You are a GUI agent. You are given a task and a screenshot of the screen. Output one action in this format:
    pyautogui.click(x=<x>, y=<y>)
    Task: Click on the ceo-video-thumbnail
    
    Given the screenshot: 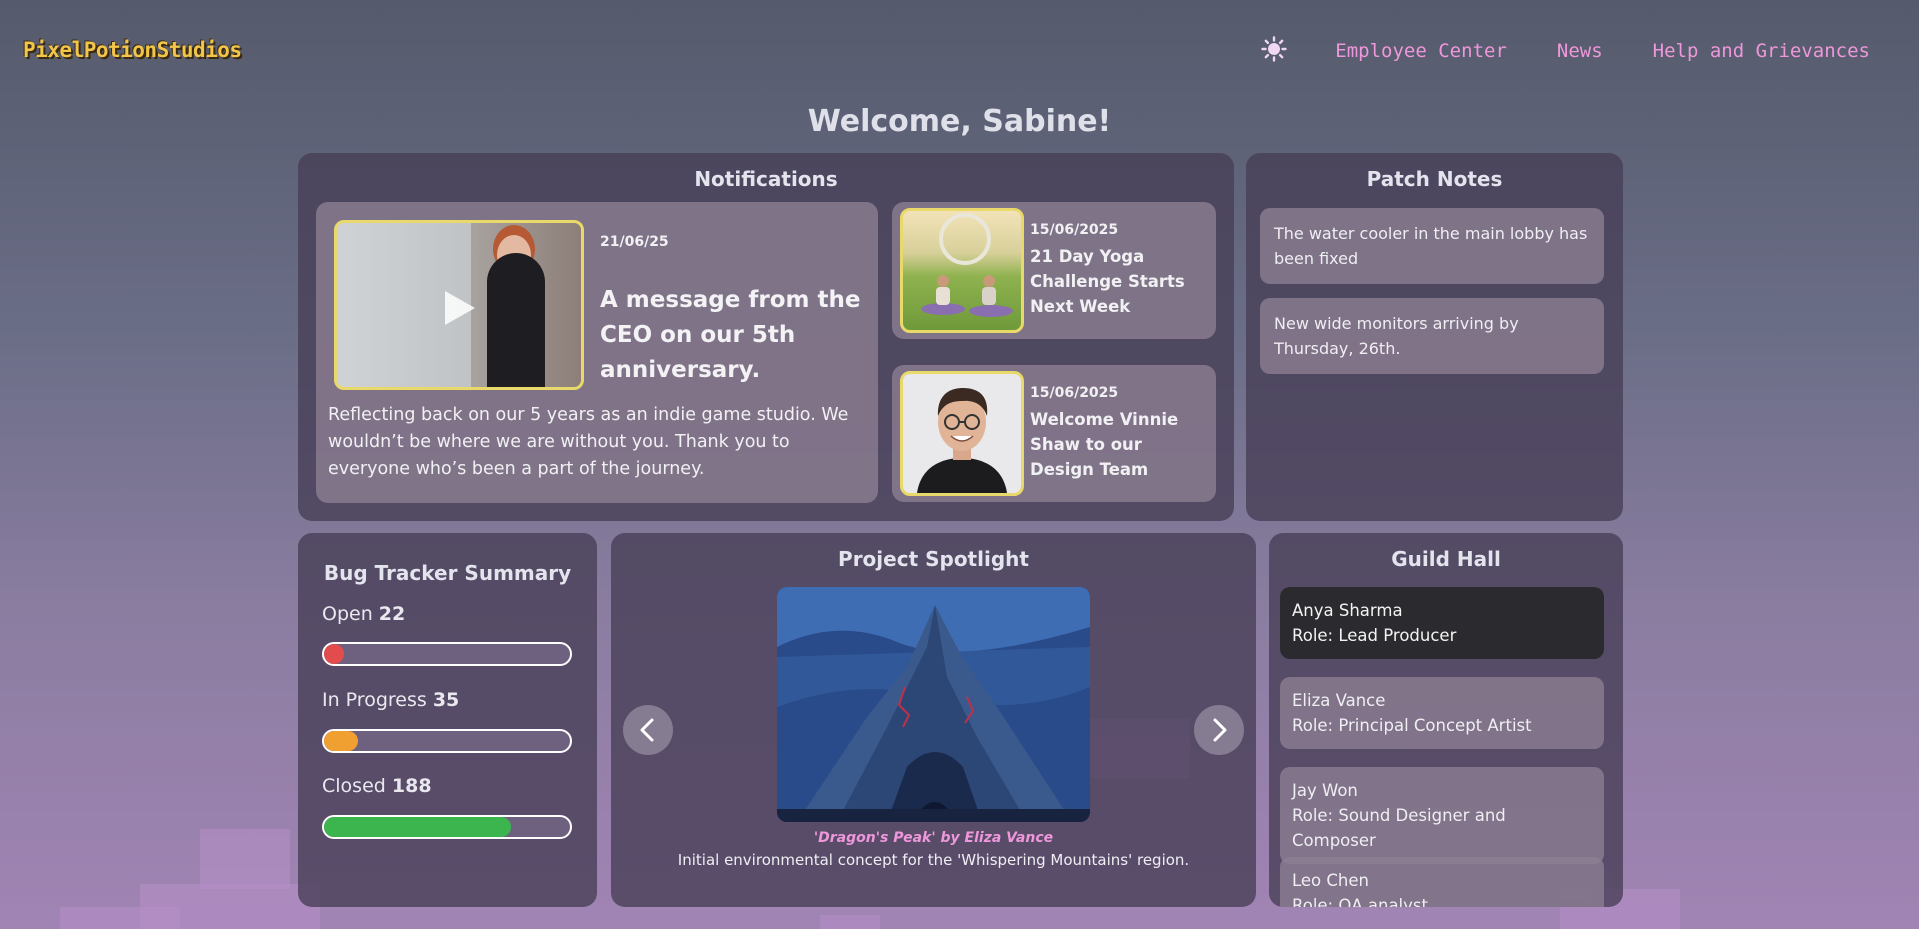 What is the action you would take?
    pyautogui.click(x=459, y=305)
    